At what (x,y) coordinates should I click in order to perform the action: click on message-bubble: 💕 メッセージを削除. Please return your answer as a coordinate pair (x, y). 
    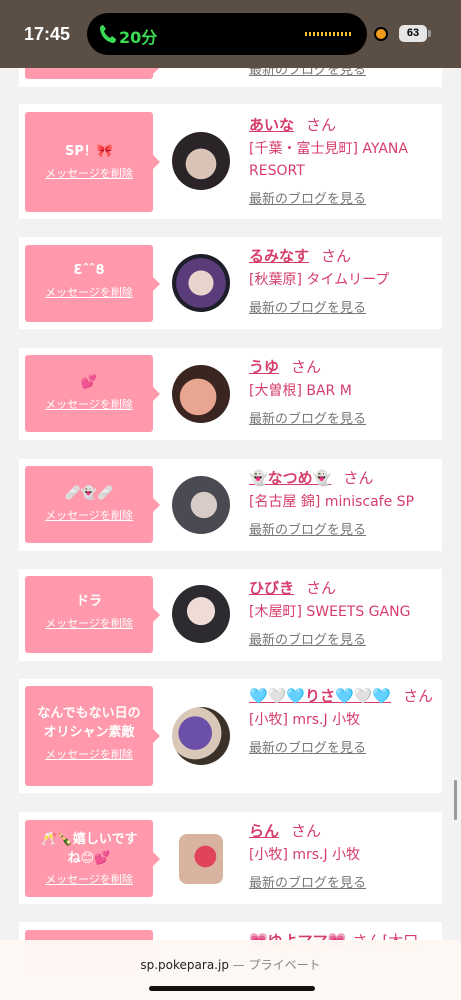
    Looking at the image, I should click on (92, 393).